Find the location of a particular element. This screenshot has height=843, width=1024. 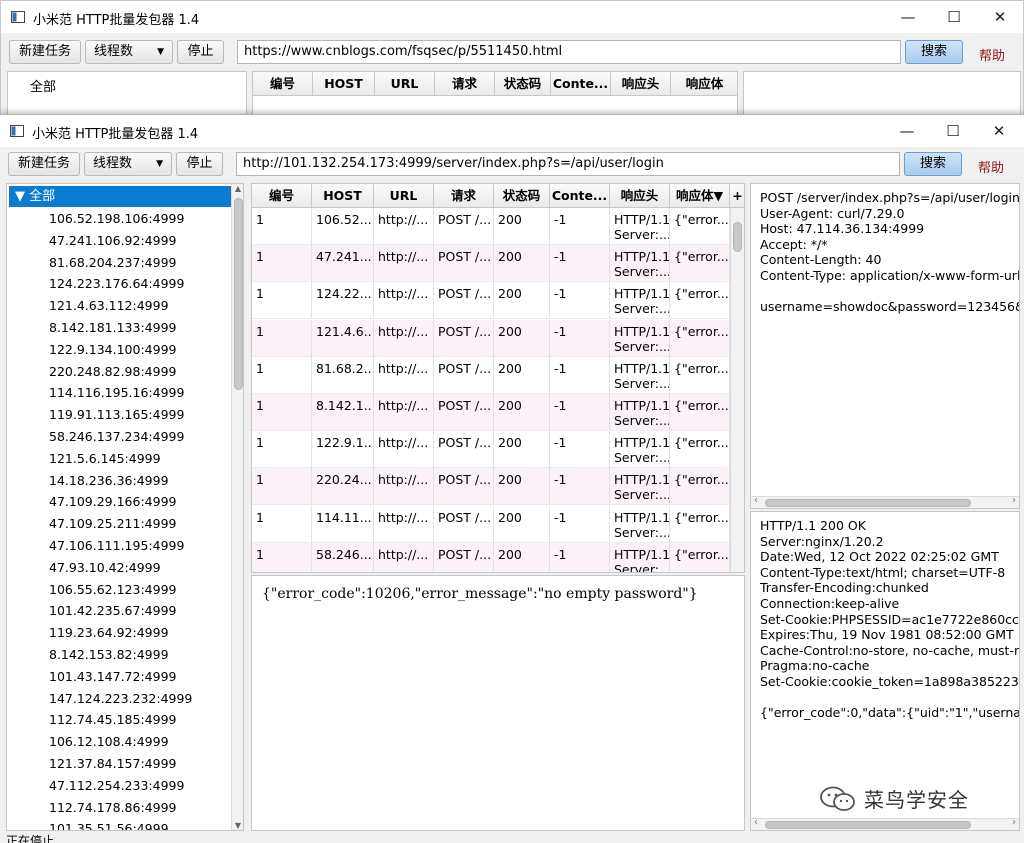

tree-item: 114.116.195.16:4999 is located at coordinates (116, 393).